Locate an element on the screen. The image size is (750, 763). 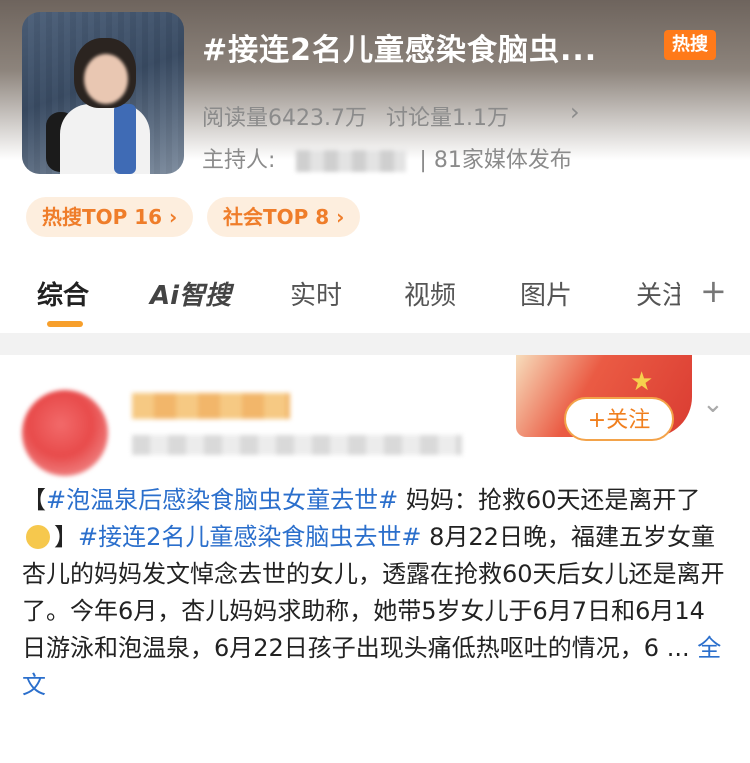
post-text-part1: 妈妈：抢救60天还是离开了 is located at coordinates (553, 500).